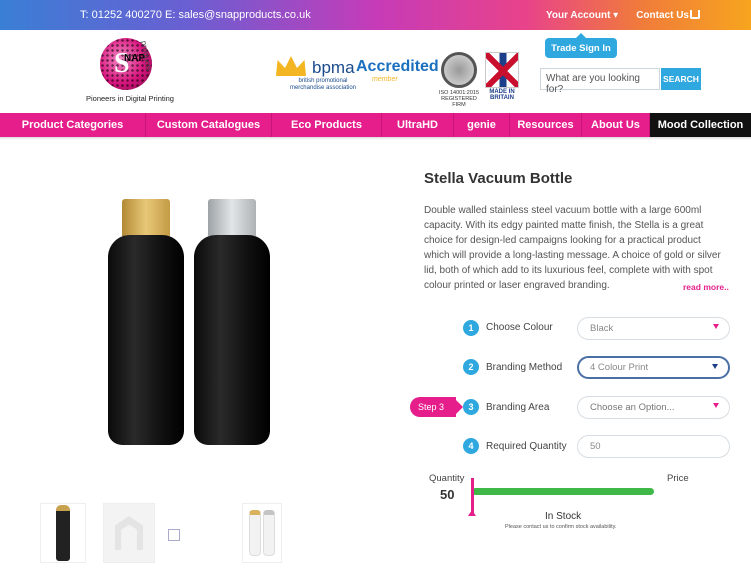 Image resolution: width=751 pixels, height=572 pixels. Describe the element at coordinates (232, 218) in the screenshot. I see `silver-lid` at that location.